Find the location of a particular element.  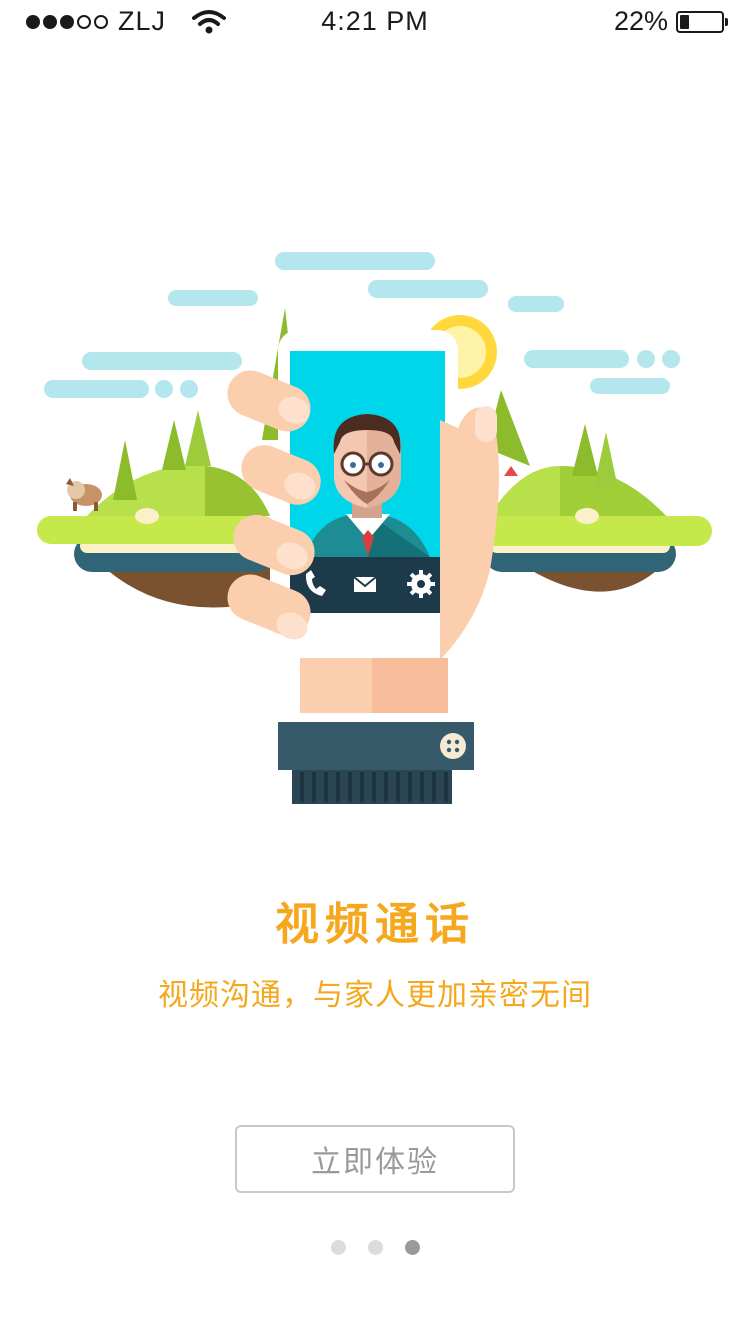

page-indicator is located at coordinates (375, 1247).